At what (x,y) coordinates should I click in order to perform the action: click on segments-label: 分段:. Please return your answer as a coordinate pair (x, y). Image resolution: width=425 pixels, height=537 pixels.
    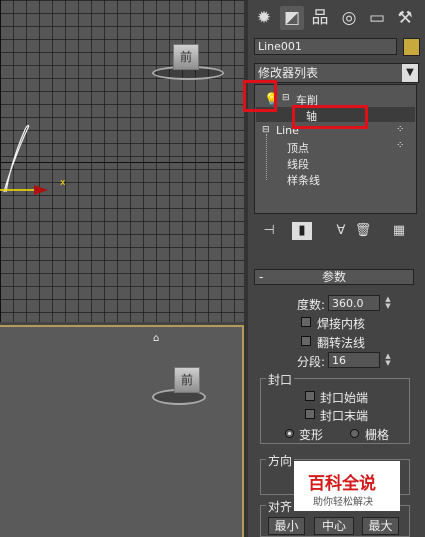
    Looking at the image, I should click on (311, 362).